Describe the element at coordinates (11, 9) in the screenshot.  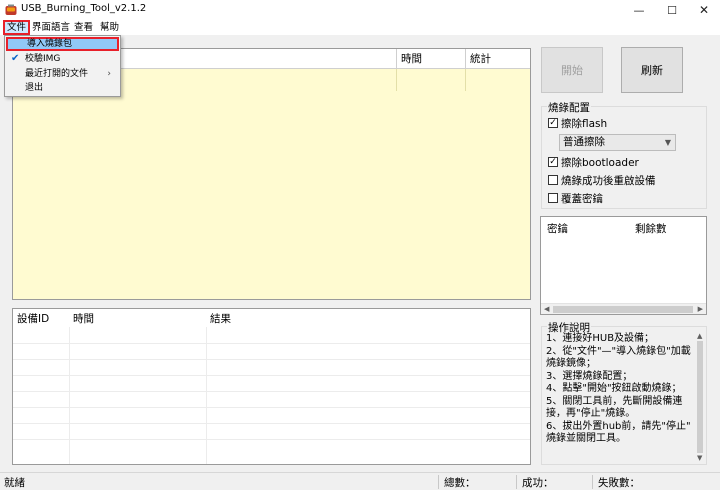
I see `app-icon` at that location.